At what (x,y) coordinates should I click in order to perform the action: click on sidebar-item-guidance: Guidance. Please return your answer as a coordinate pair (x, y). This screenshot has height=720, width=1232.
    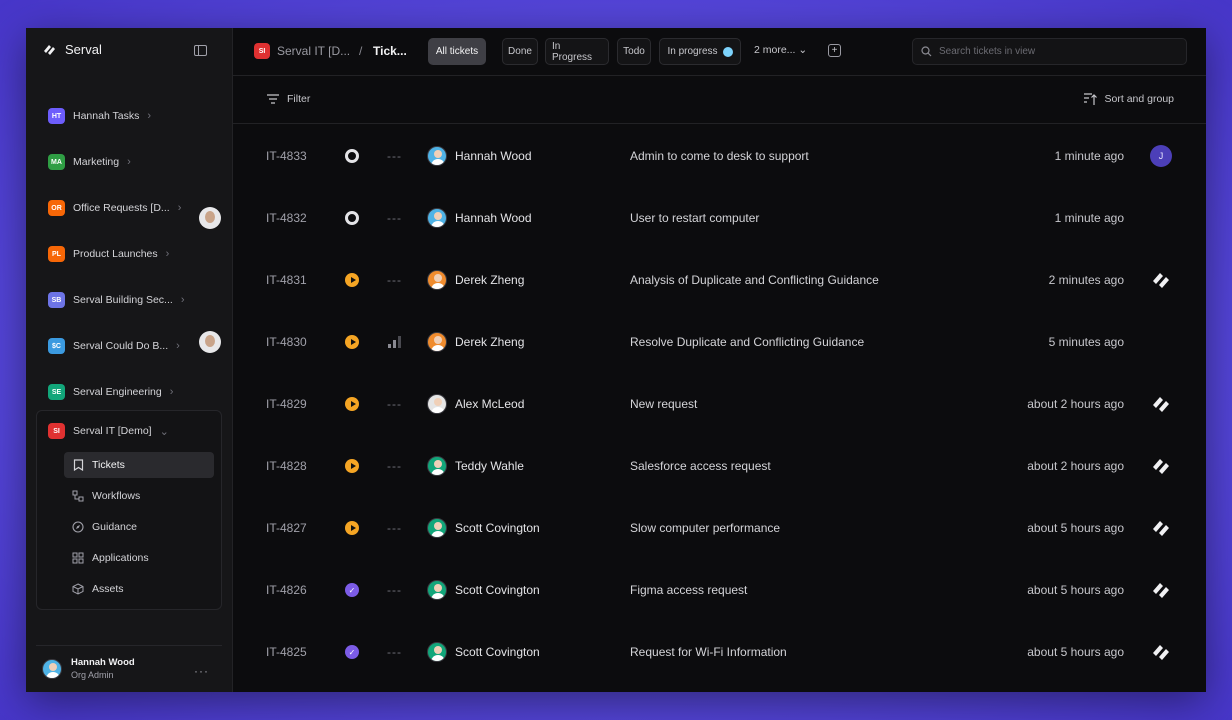
    Looking at the image, I should click on (139, 527).